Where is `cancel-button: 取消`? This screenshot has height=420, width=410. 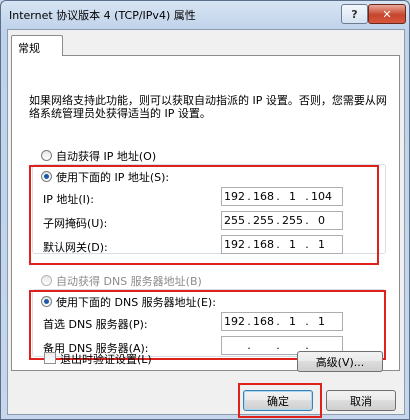 cancel-button: 取消 is located at coordinates (361, 400).